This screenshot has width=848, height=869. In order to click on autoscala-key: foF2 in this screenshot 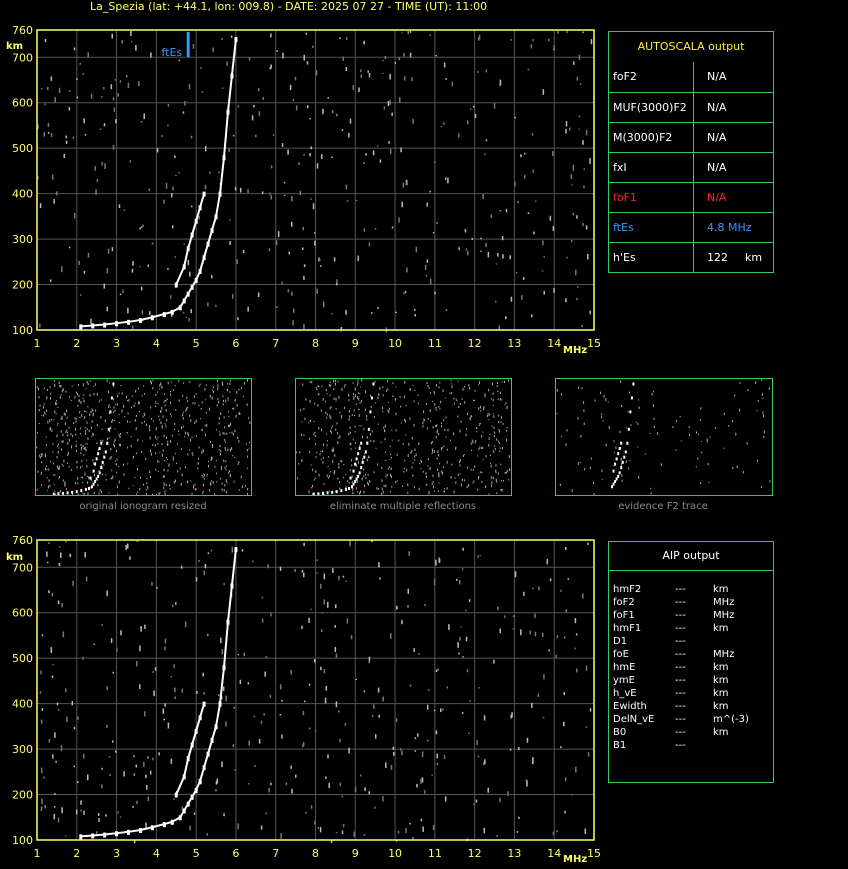, I will do `click(625, 76)`.